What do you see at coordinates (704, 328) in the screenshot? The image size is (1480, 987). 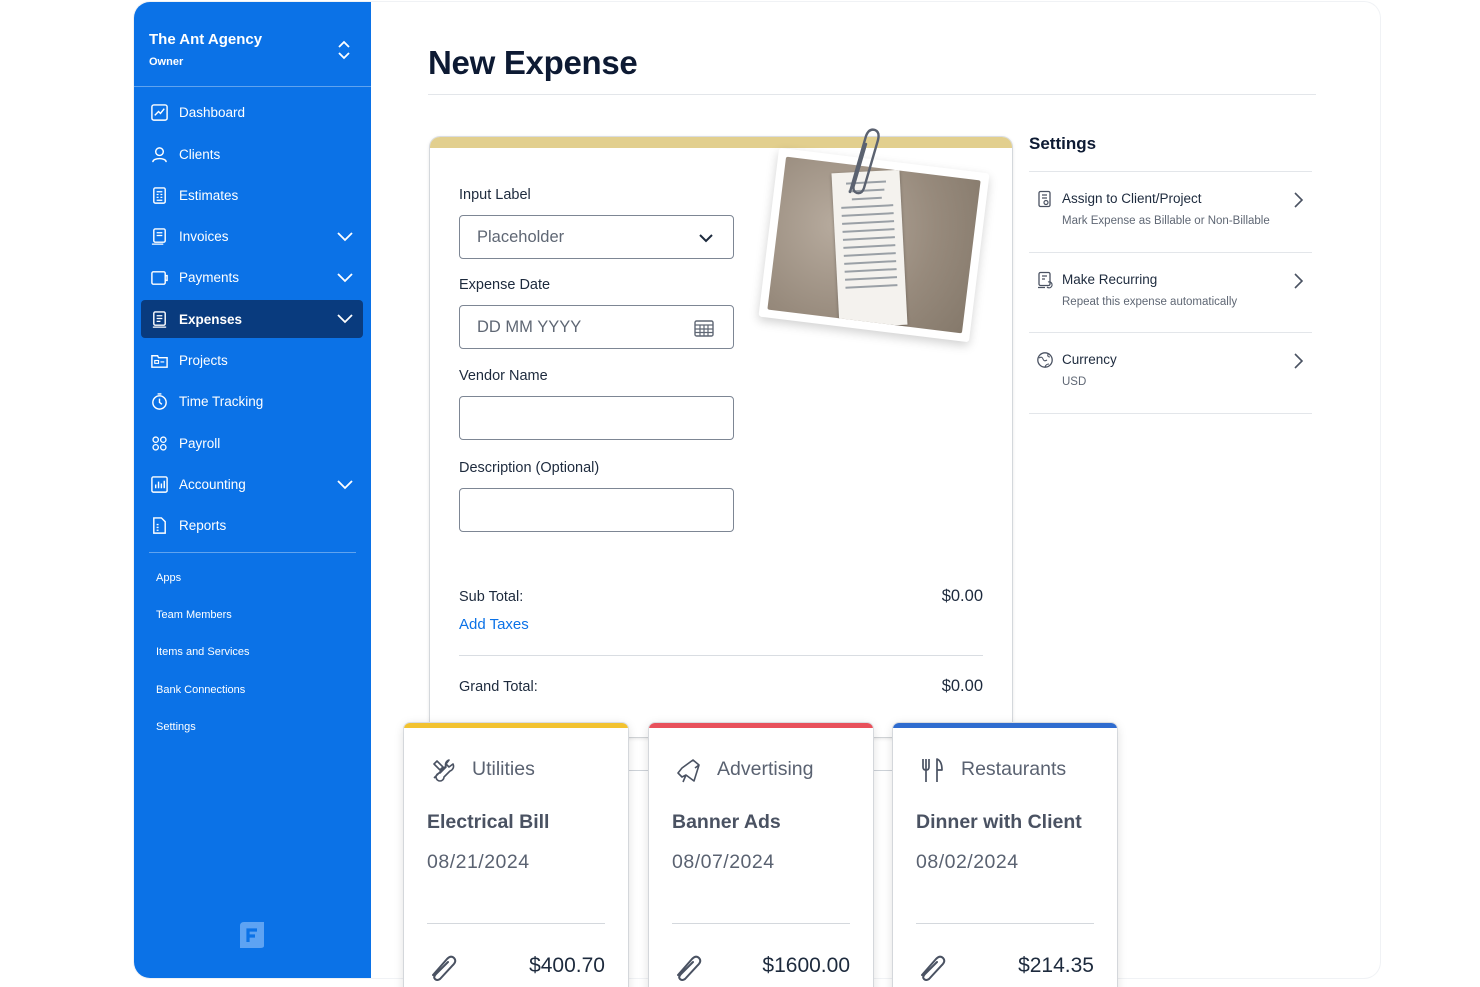 I see `calendar-icon` at bounding box center [704, 328].